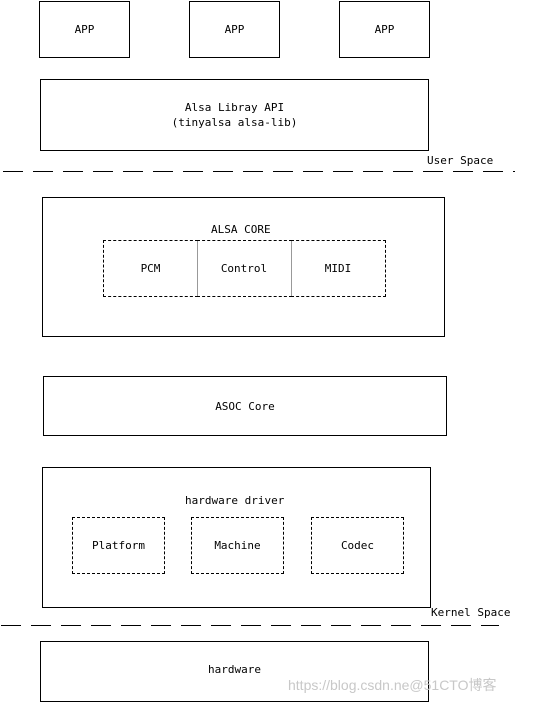 The height and width of the screenshot is (702, 543). I want to click on midi-module: MIDI, so click(338, 268).